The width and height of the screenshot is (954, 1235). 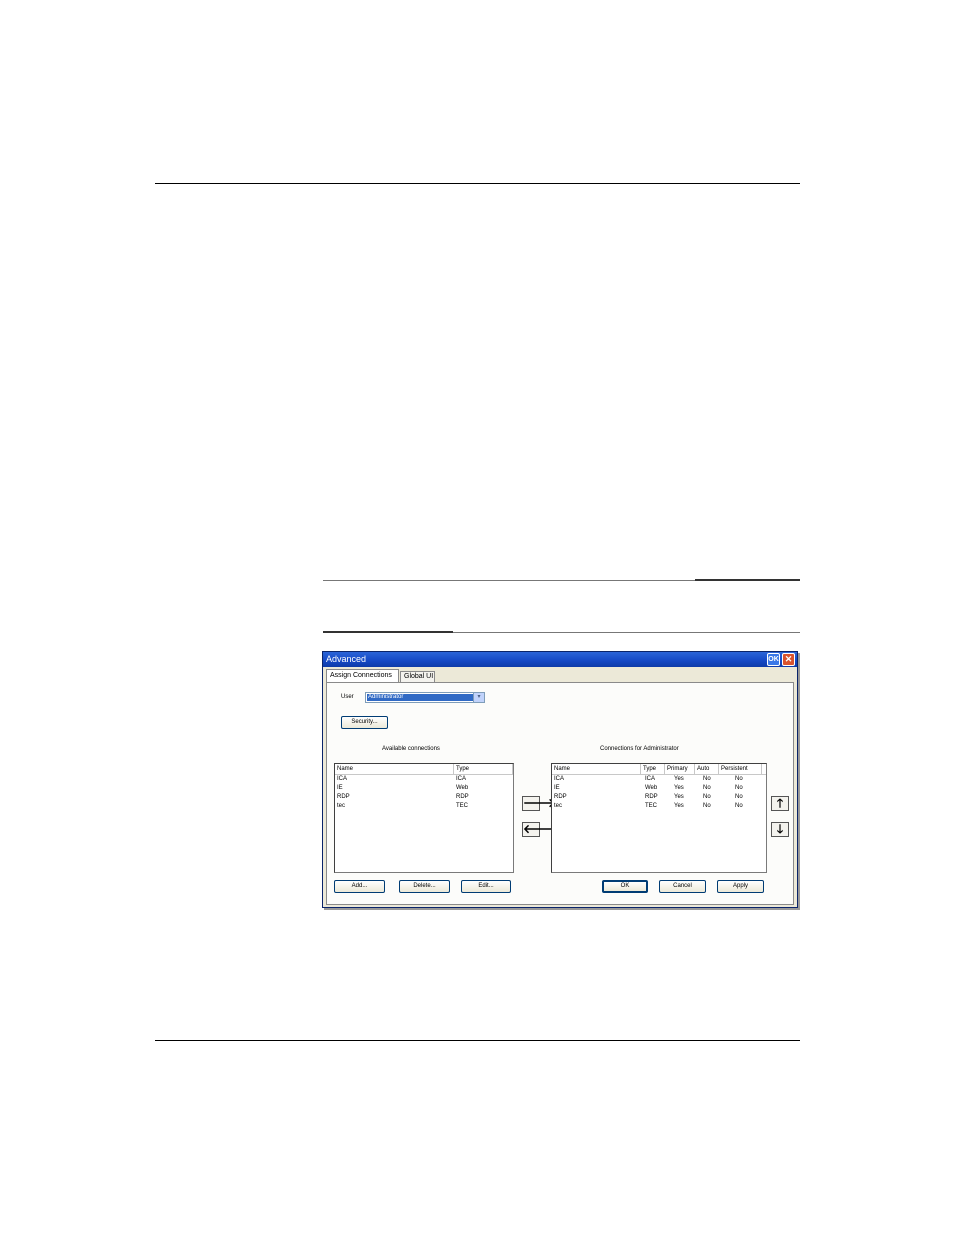 What do you see at coordinates (424, 788) in the screenshot?
I see `list-item: IE Web` at bounding box center [424, 788].